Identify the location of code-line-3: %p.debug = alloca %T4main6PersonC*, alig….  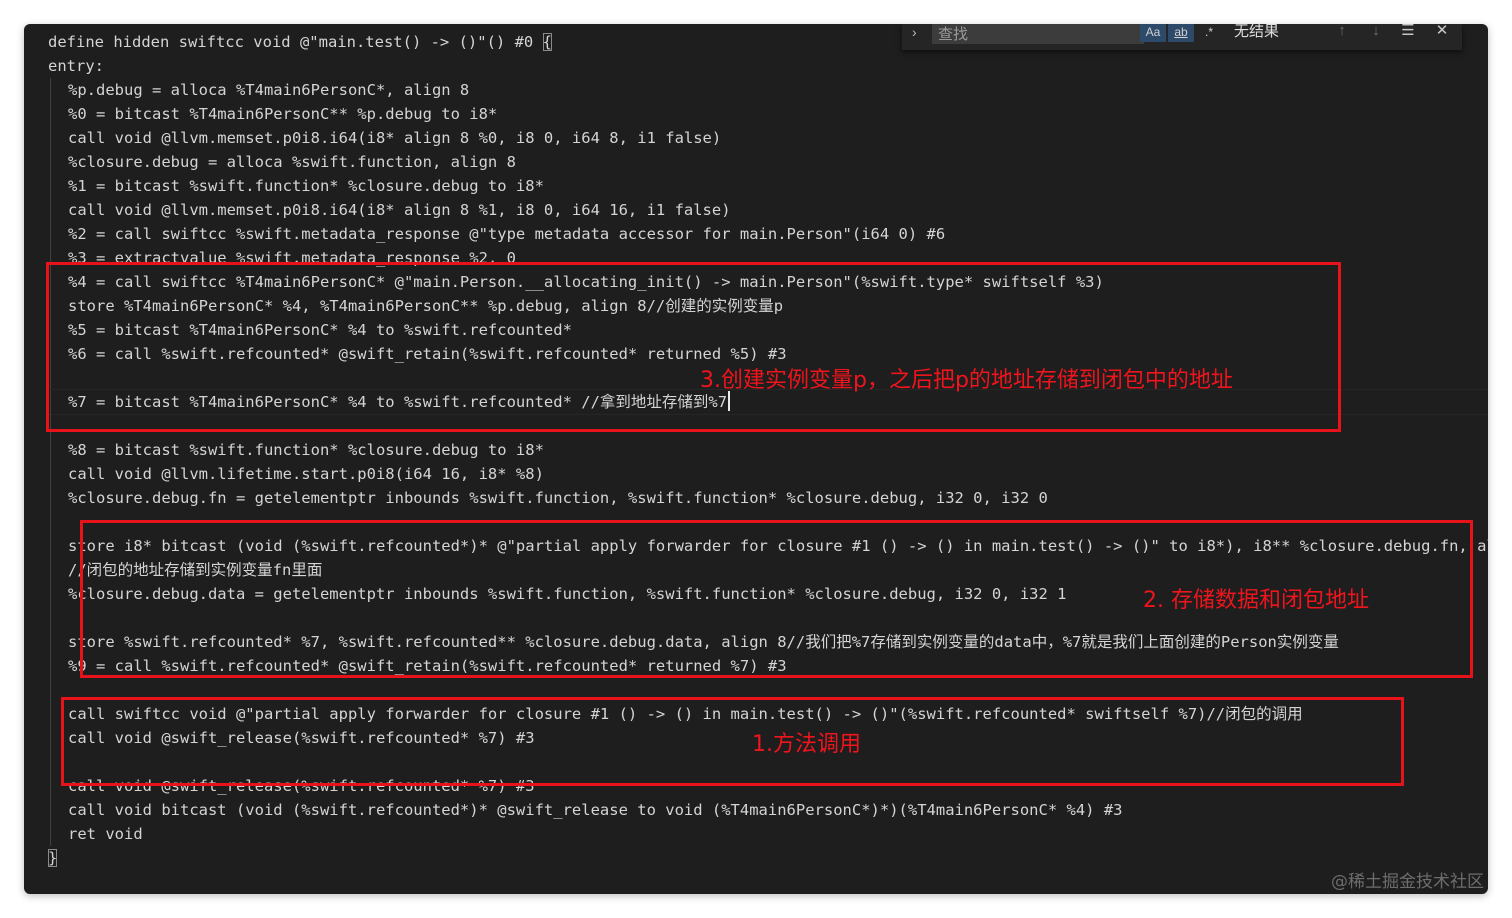
(768, 90).